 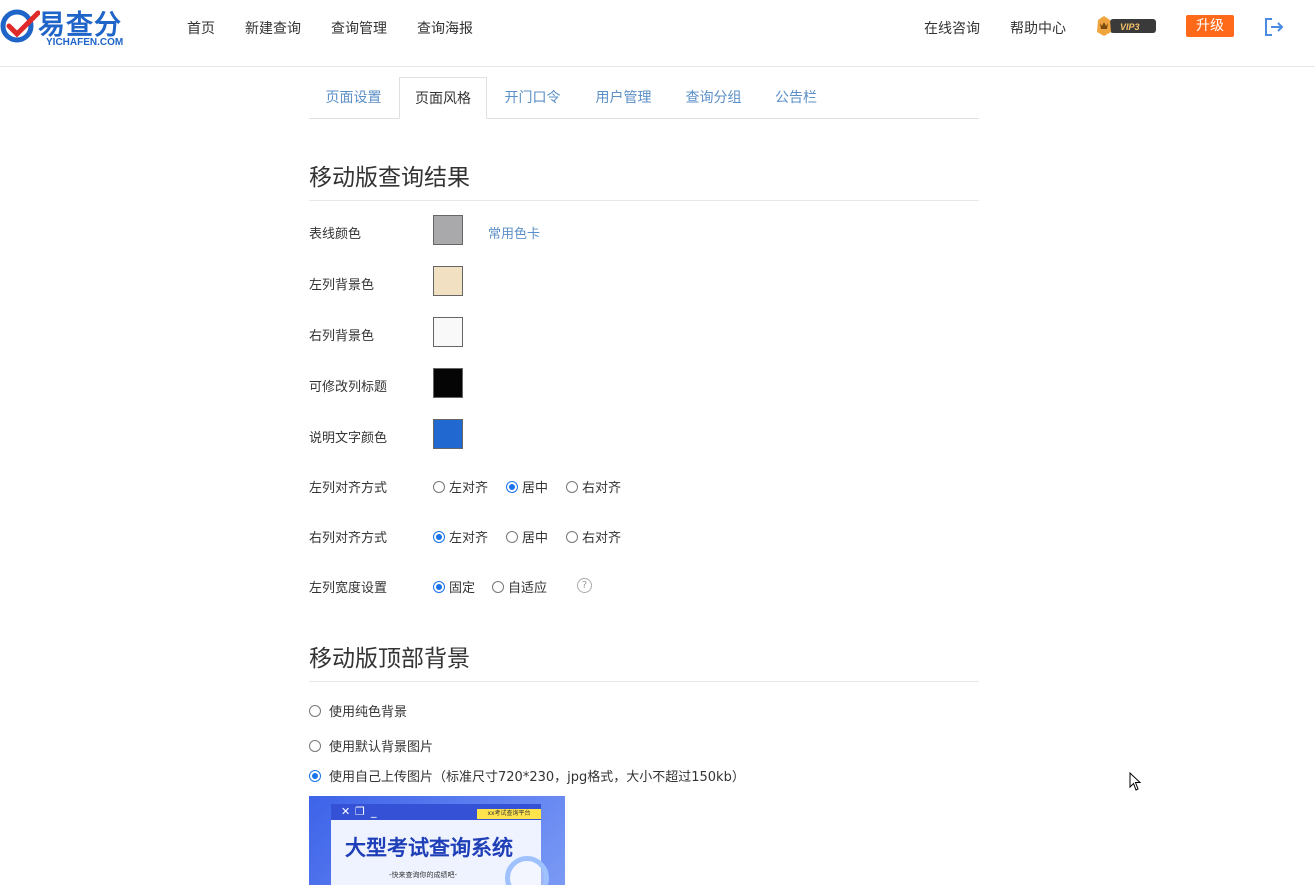 I want to click on right-align-right-radio: 右对齐, so click(x=593, y=536).